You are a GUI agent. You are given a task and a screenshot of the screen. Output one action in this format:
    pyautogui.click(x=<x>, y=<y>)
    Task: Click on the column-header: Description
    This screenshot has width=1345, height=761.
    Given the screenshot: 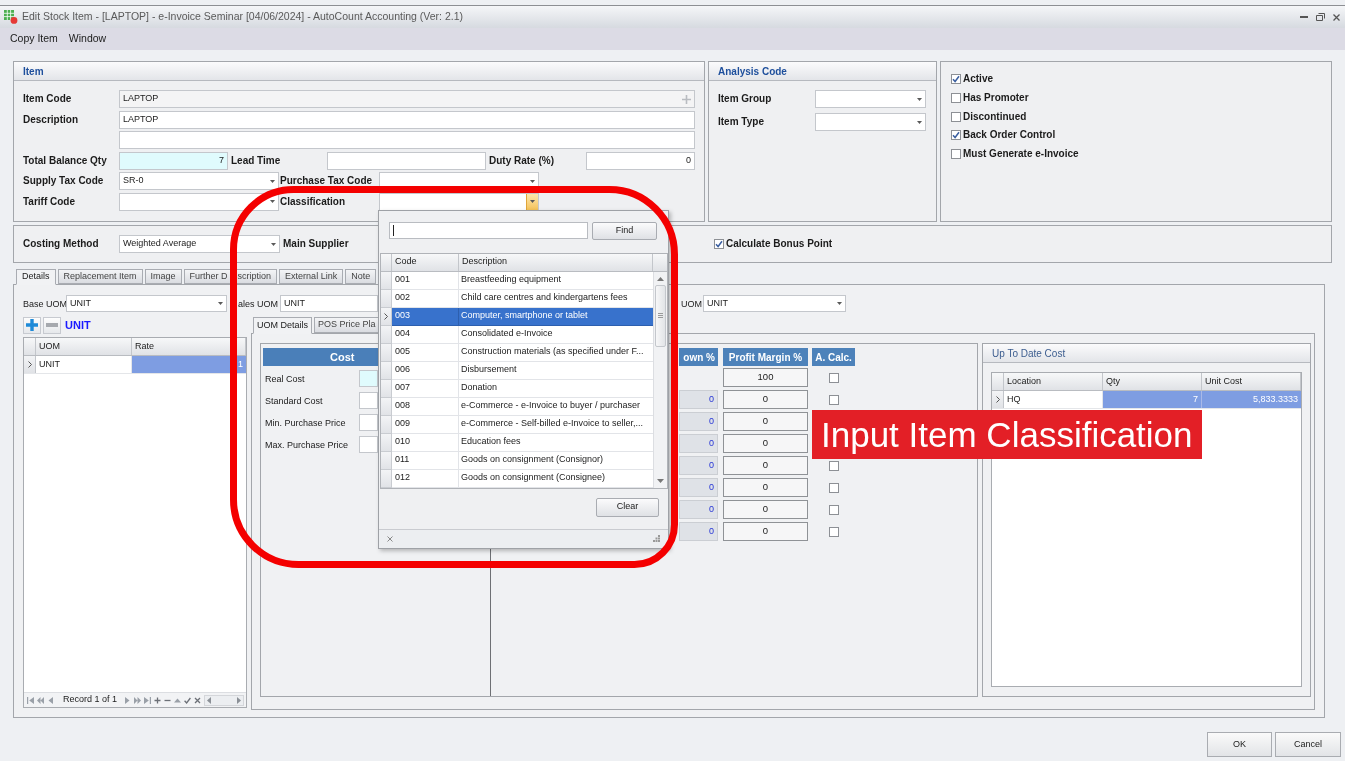 What is the action you would take?
    pyautogui.click(x=556, y=262)
    